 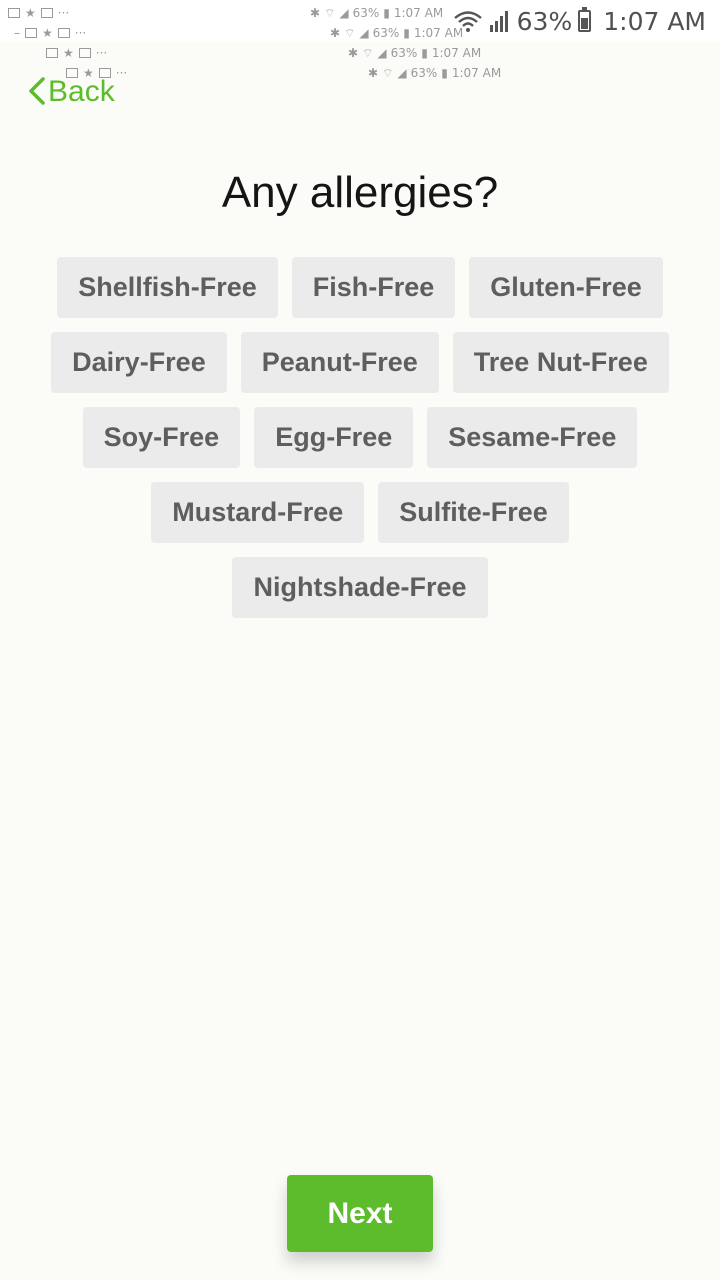 What do you see at coordinates (339, 362) in the screenshot?
I see `chip-peanut-free: Peanut-Free` at bounding box center [339, 362].